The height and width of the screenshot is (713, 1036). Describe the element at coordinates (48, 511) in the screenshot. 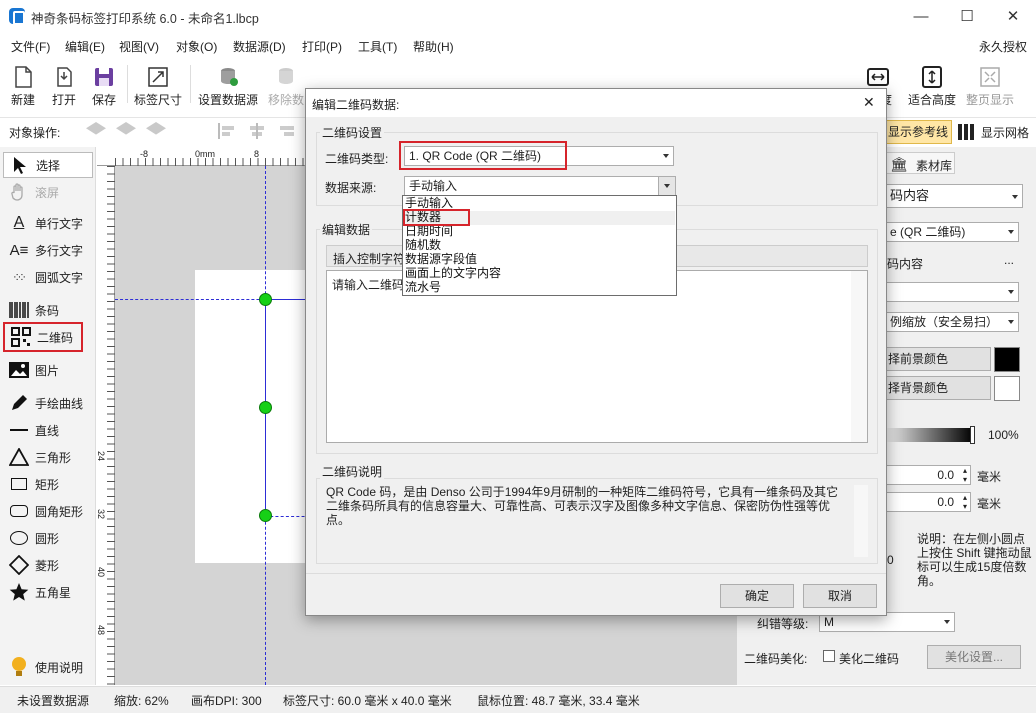

I see `tool-rounded-rect: 圆角矩形` at that location.